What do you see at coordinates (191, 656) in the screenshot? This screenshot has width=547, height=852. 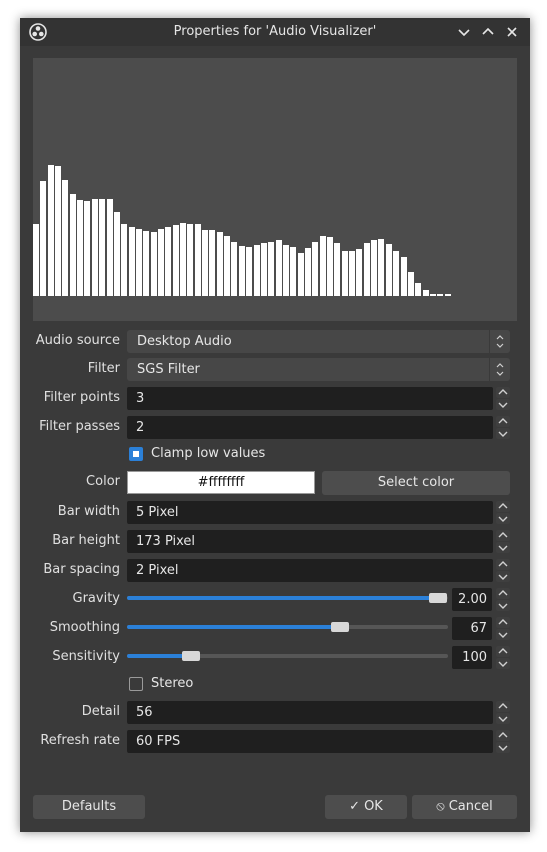 I see `sensitivity-slider-handle` at bounding box center [191, 656].